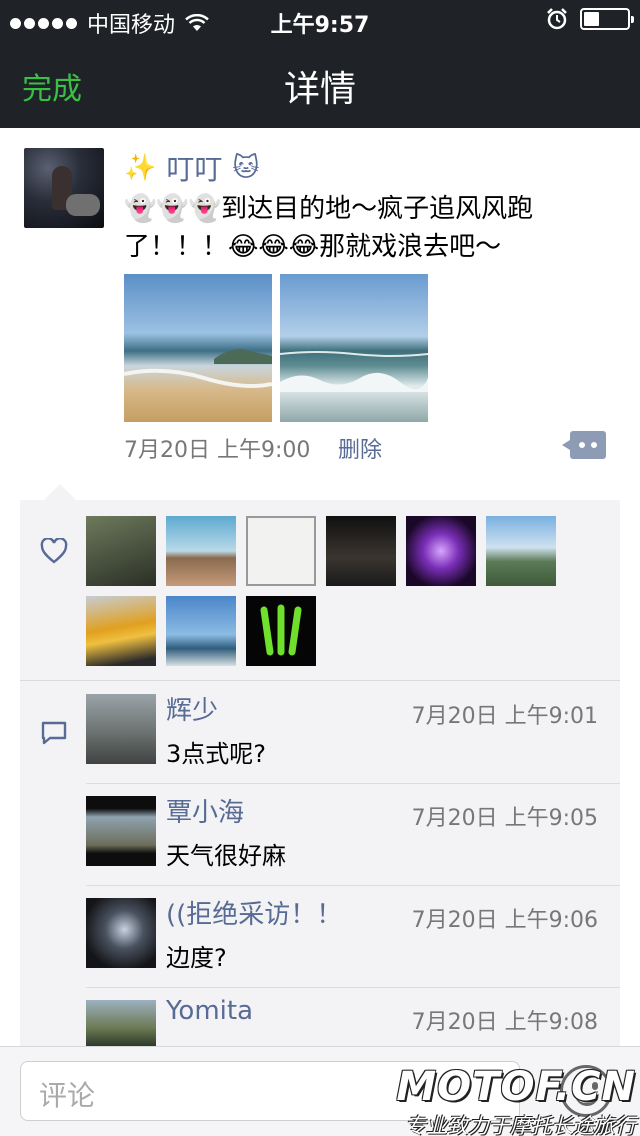 The image size is (640, 1136). Describe the element at coordinates (360, 448) in the screenshot. I see `delete-button: 删除` at that location.